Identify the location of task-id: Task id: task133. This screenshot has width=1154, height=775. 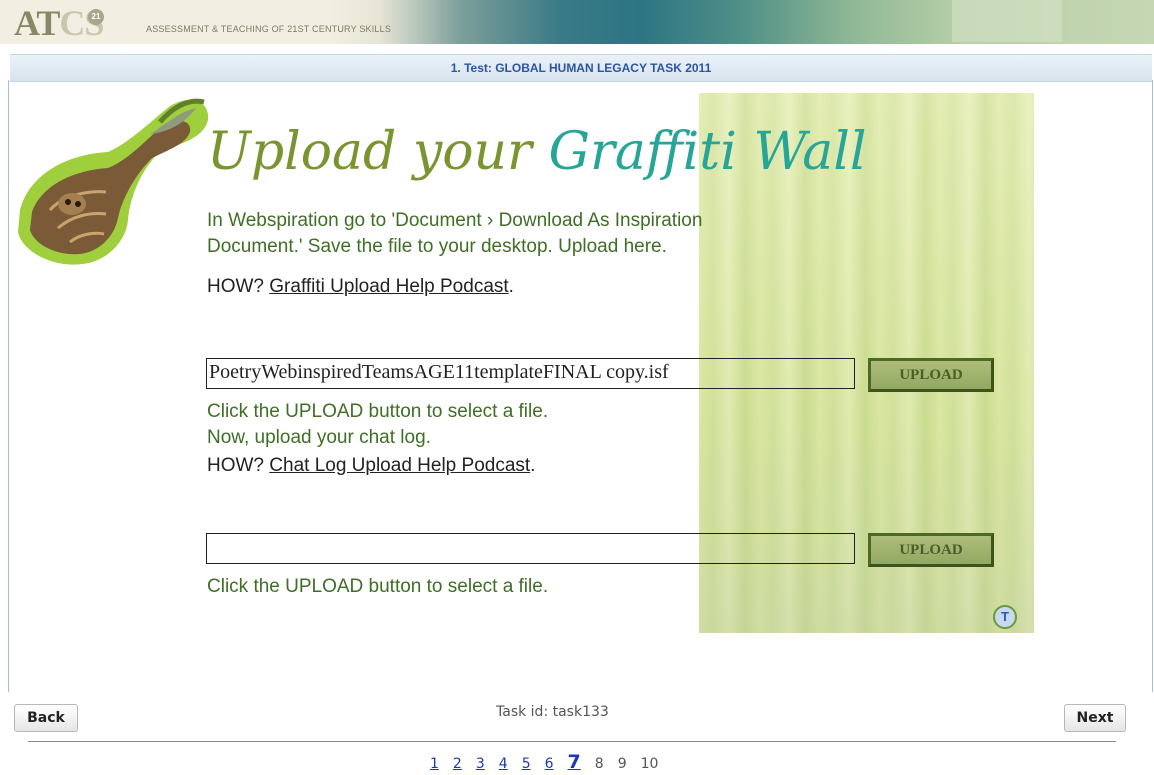
(552, 712).